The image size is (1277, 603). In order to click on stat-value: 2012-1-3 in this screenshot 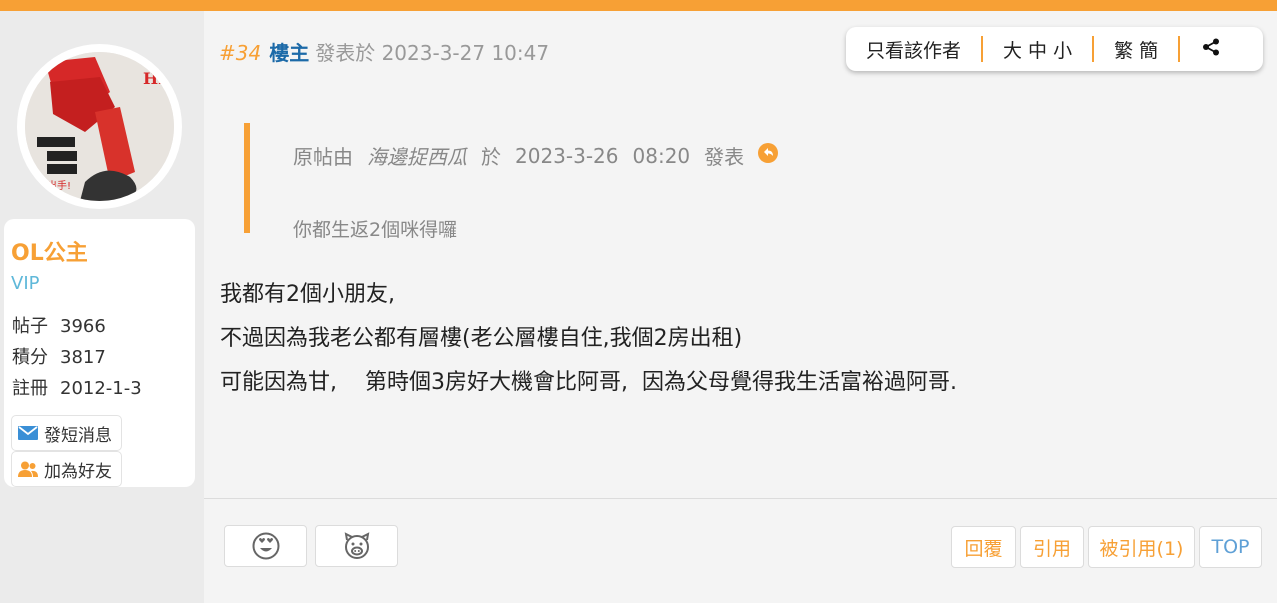, I will do `click(101, 388)`.